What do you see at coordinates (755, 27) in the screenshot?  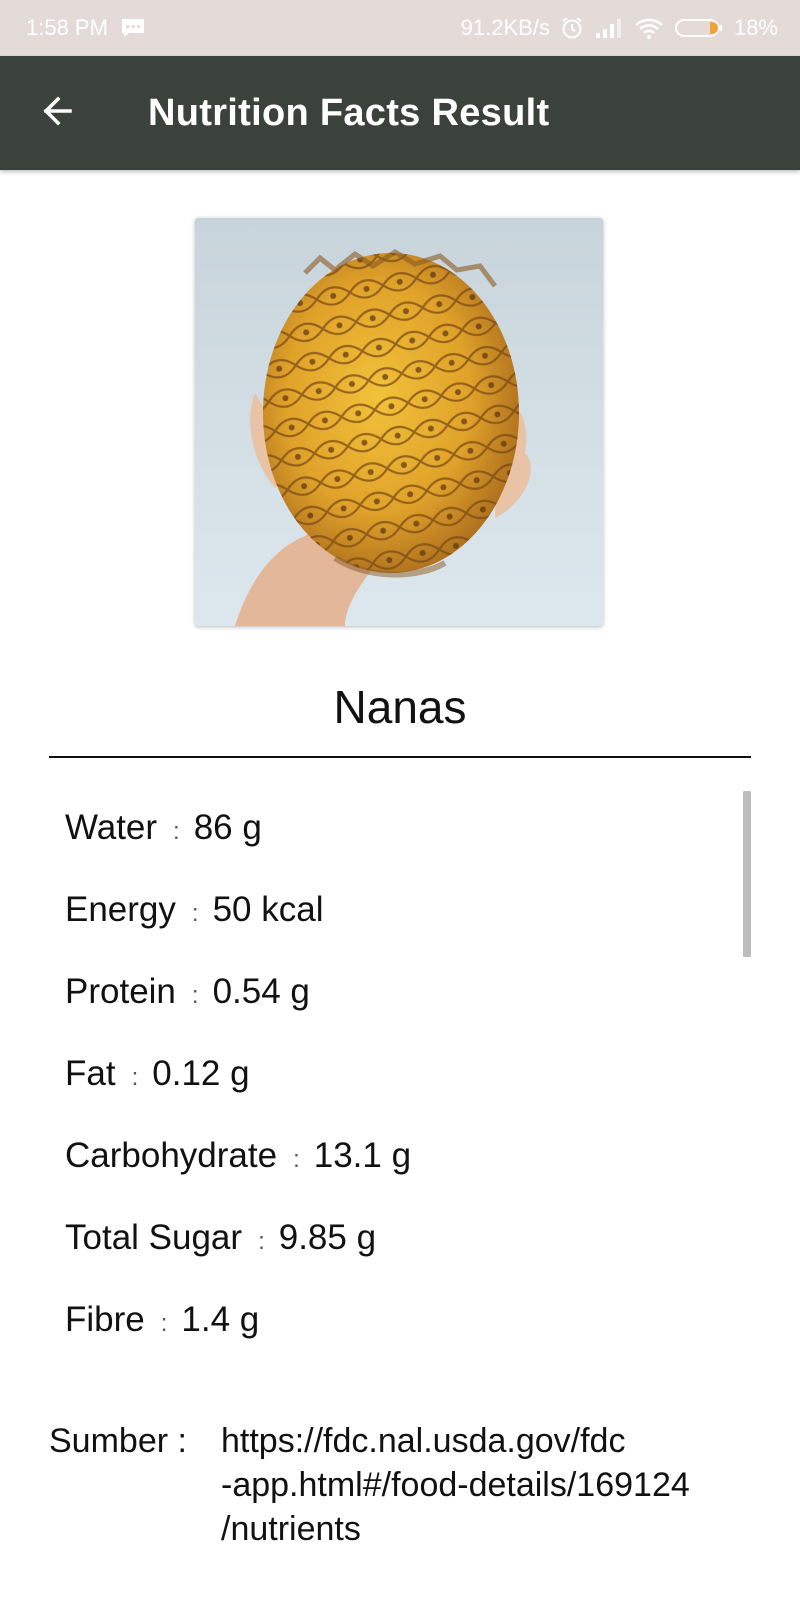 I see `battery-level: 18%` at bounding box center [755, 27].